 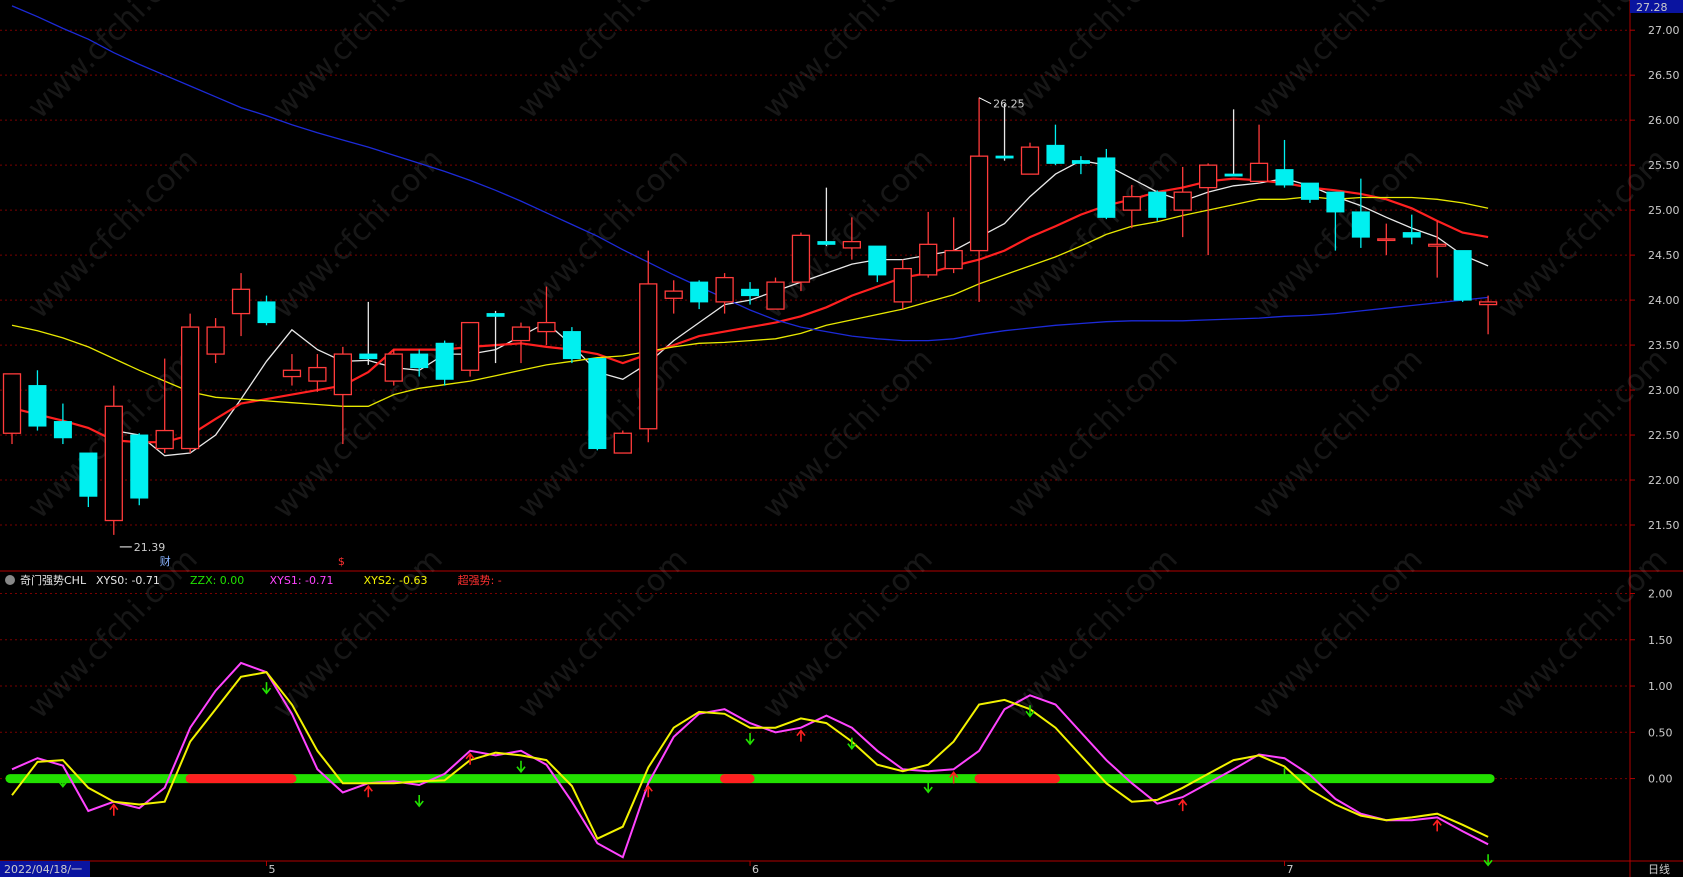 I want to click on event-mark: 财, so click(x=165, y=561).